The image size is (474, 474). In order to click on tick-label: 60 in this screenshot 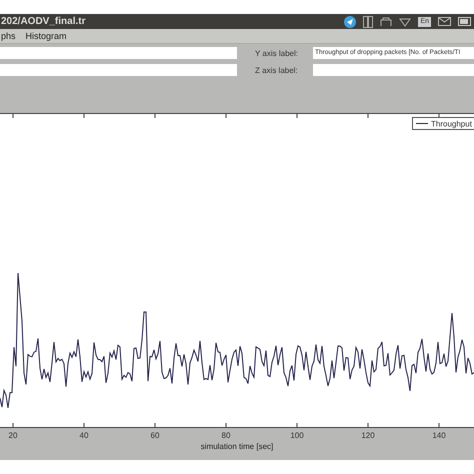, I will do `click(155, 435)`.